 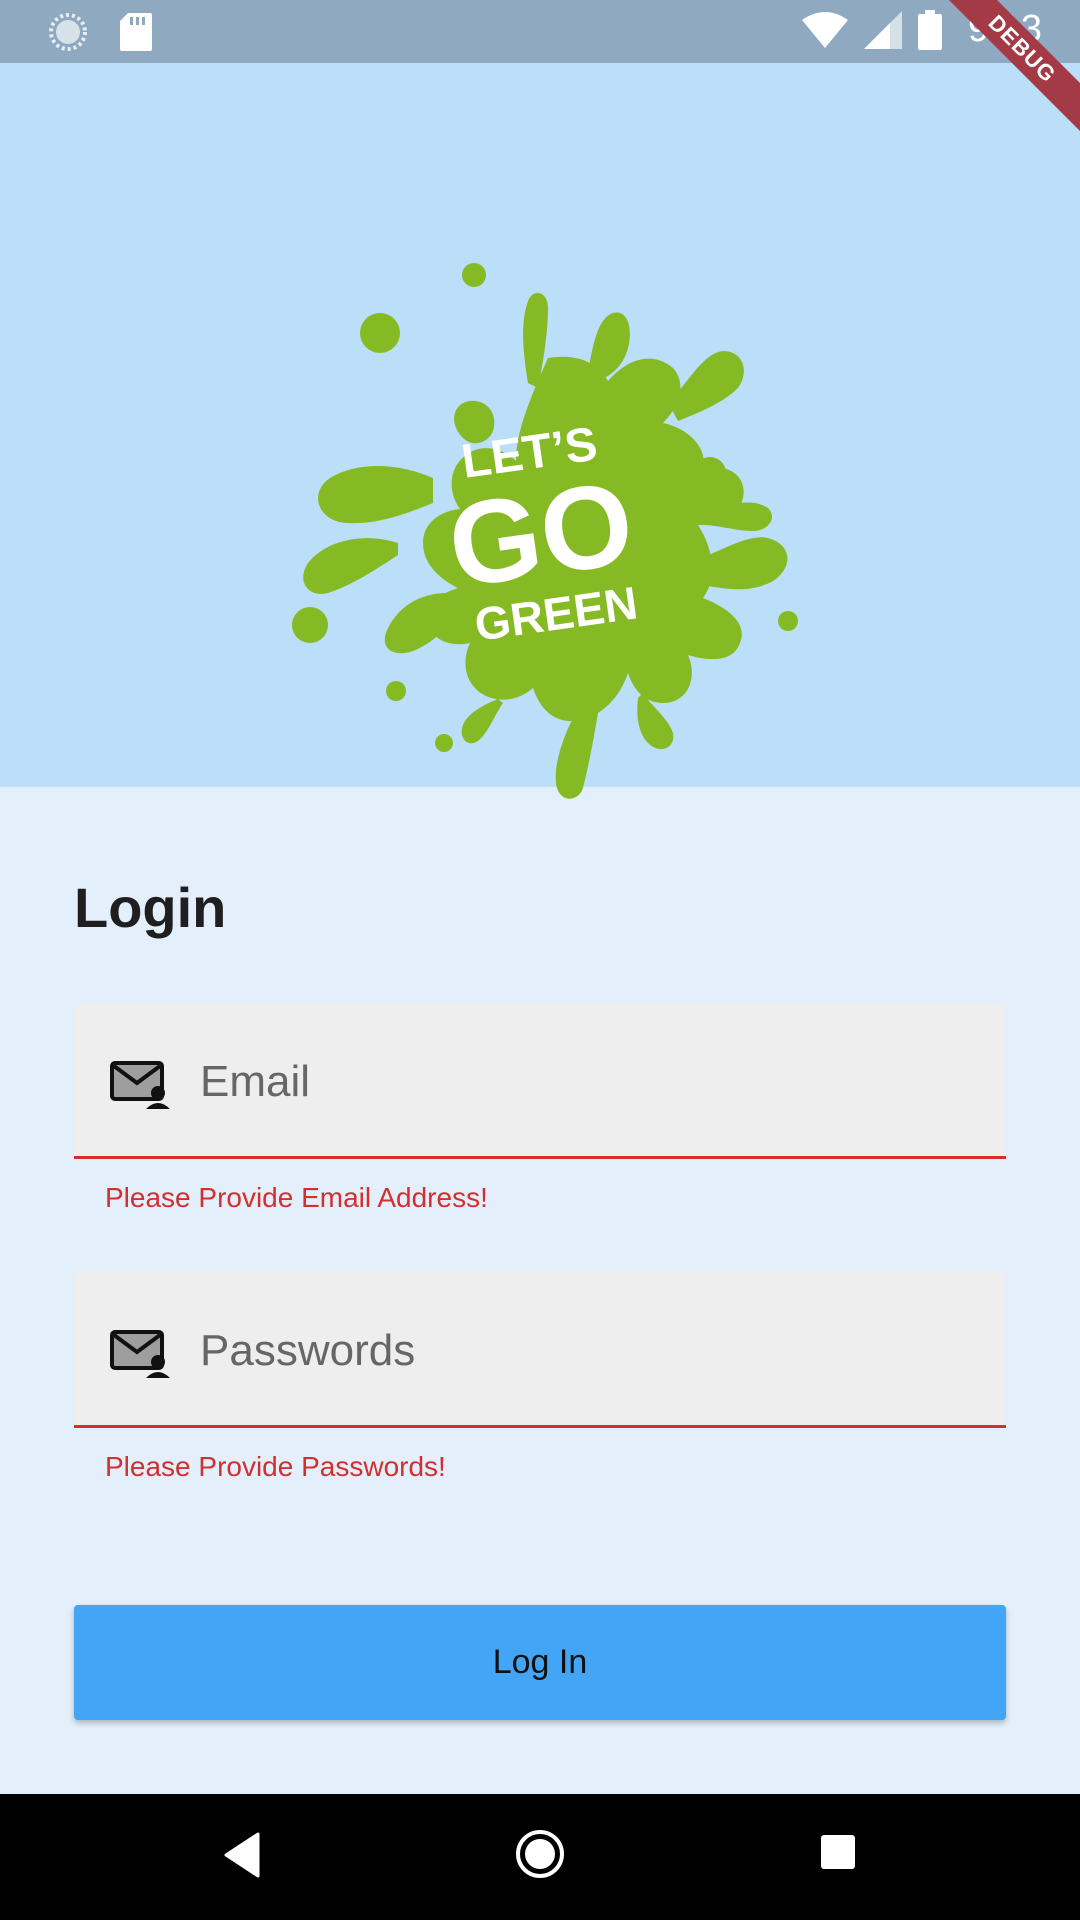 What do you see at coordinates (930, 29) in the screenshot?
I see `battery-icon` at bounding box center [930, 29].